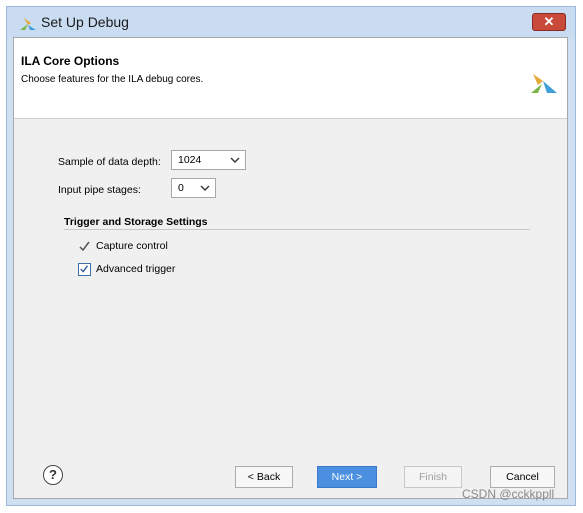 This screenshot has height=513, width=583. Describe the element at coordinates (136, 222) in the screenshot. I see `trigger-section-title: Trigger and Storage Settings` at that location.